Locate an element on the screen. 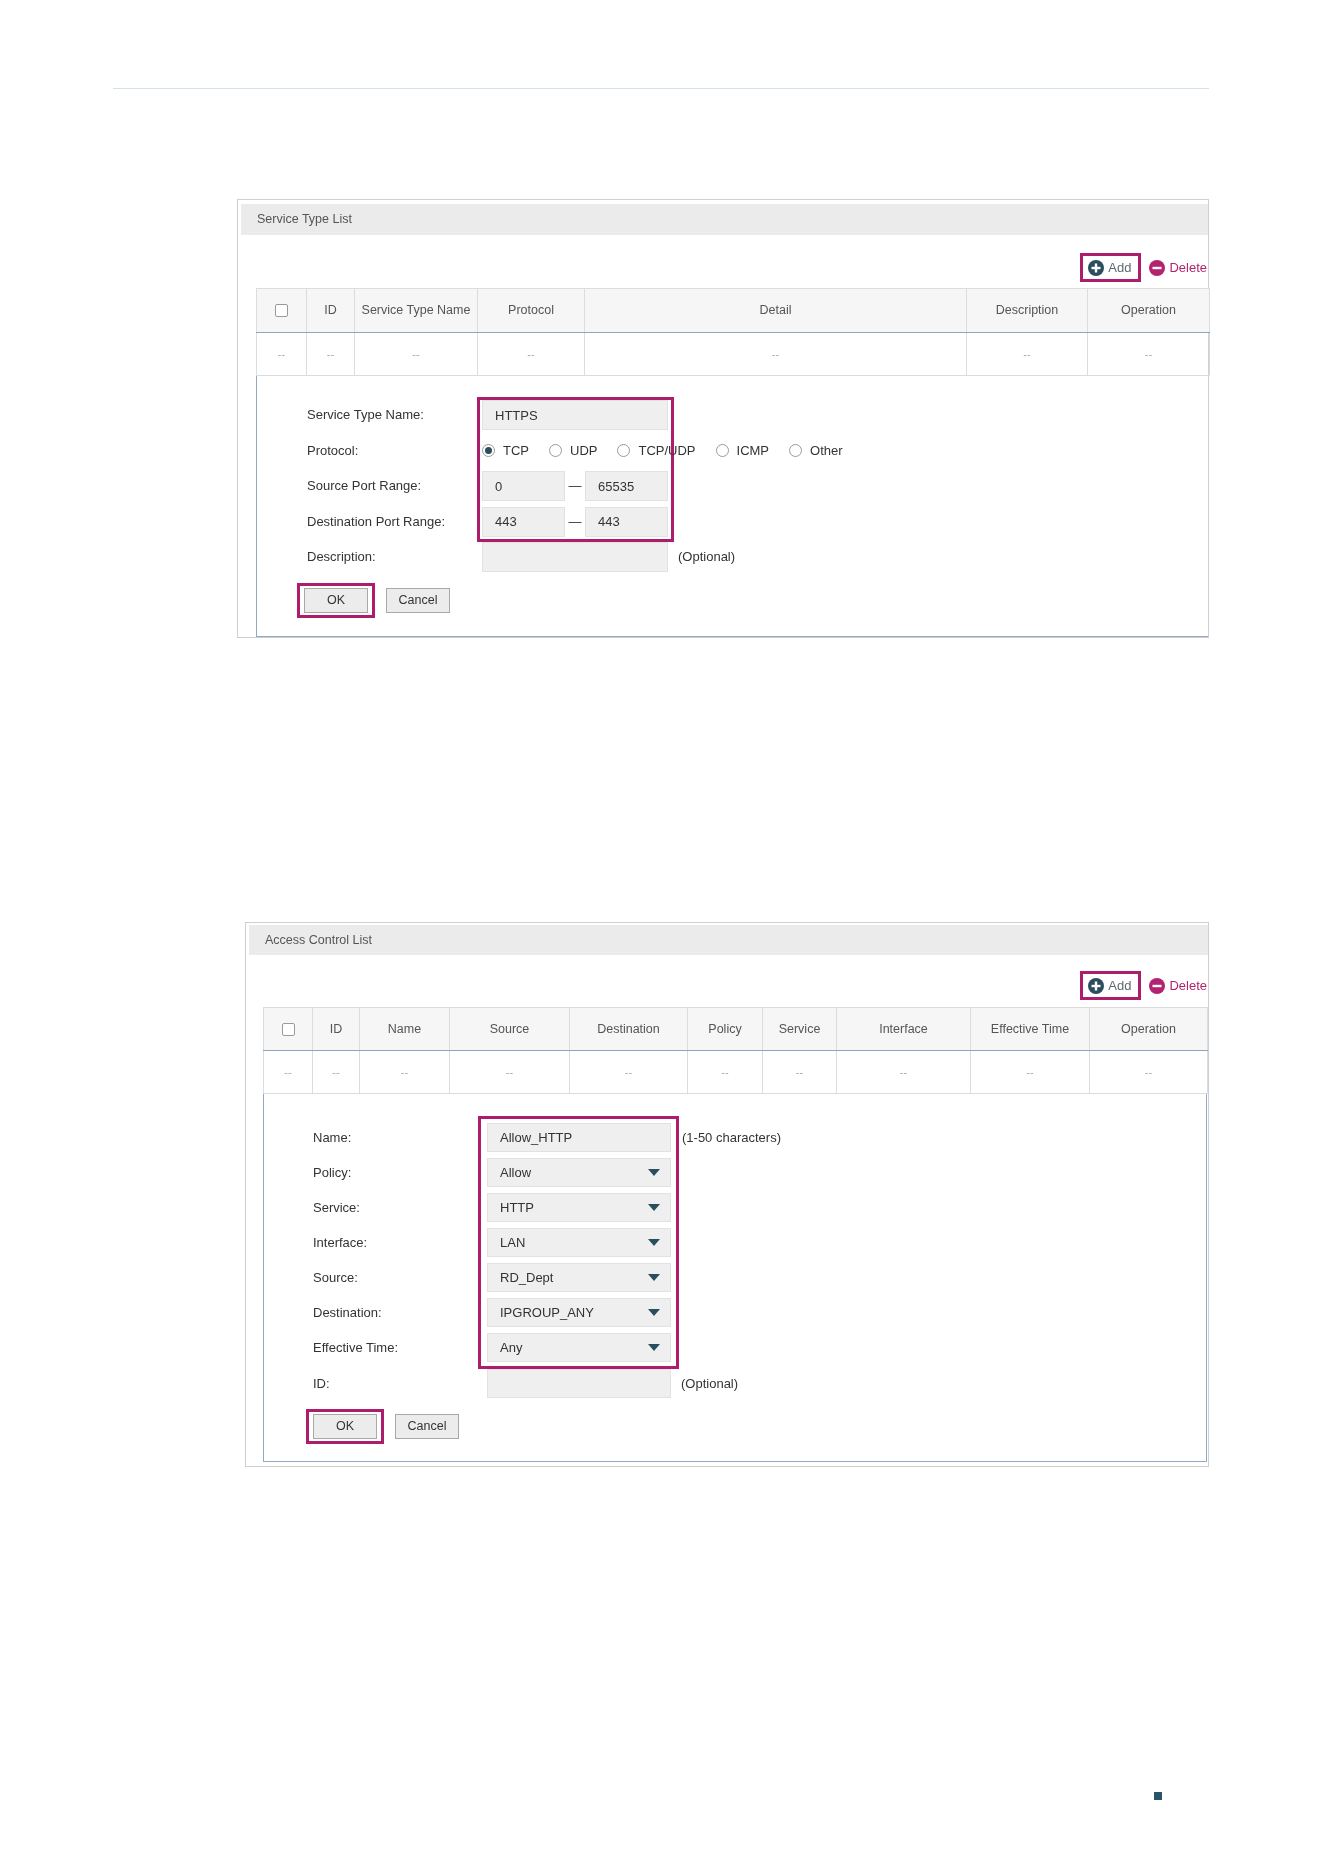 This screenshot has height=1872, width=1324. field-label: Description: is located at coordinates (341, 556).